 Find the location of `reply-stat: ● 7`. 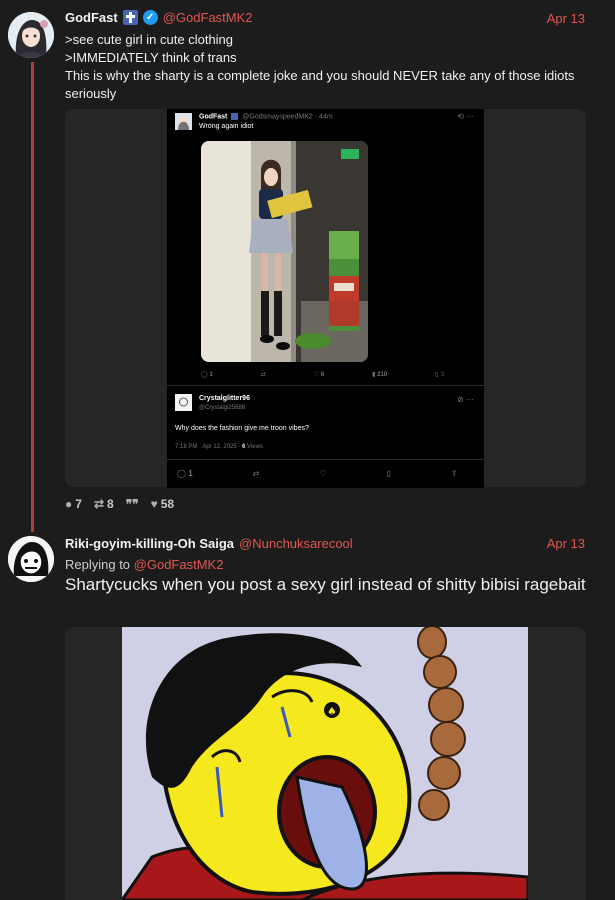

reply-stat: ● 7 is located at coordinates (73, 504).